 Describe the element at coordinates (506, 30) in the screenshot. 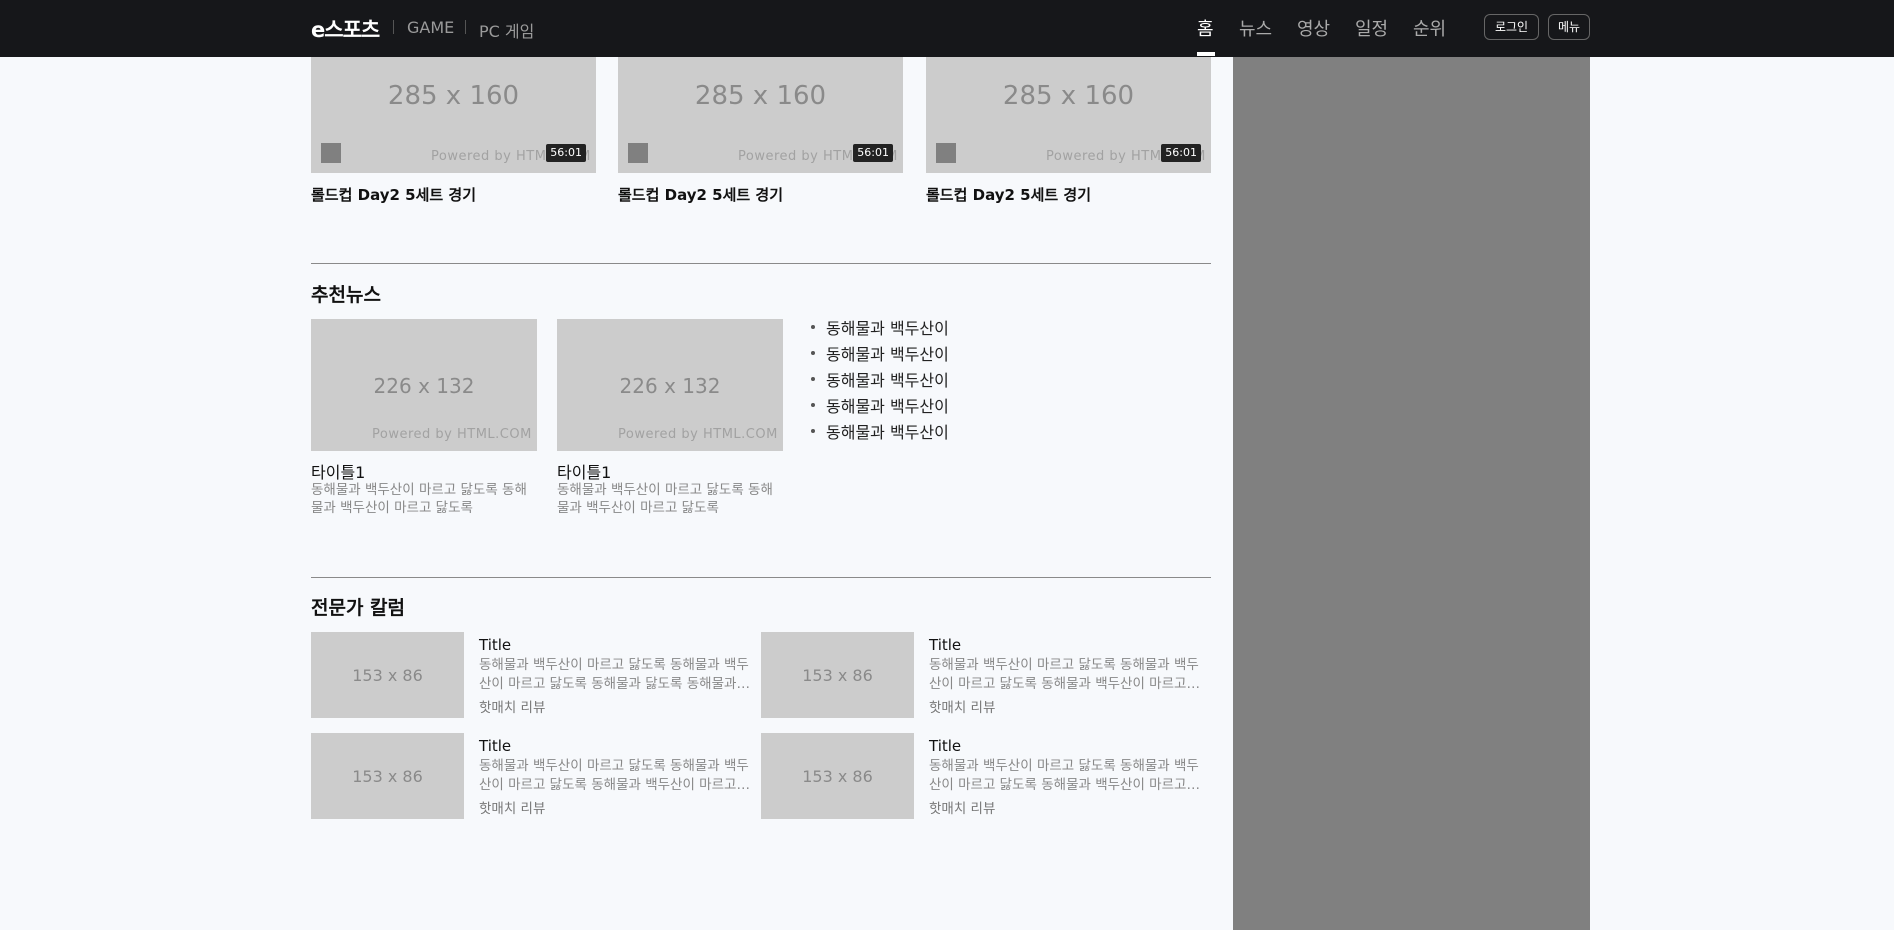

I see `pc-game-link: PC 게임` at that location.